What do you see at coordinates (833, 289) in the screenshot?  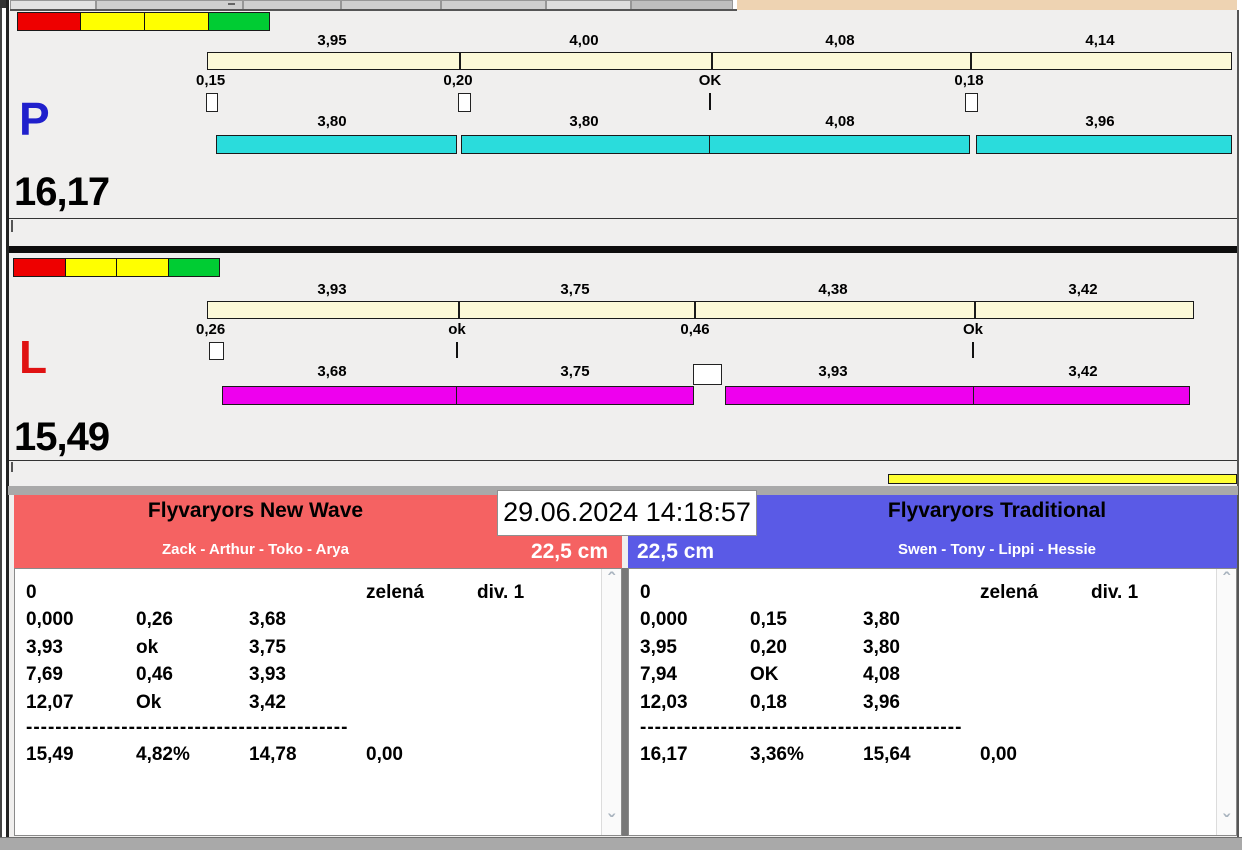 I see `split-time-label: 4,38` at bounding box center [833, 289].